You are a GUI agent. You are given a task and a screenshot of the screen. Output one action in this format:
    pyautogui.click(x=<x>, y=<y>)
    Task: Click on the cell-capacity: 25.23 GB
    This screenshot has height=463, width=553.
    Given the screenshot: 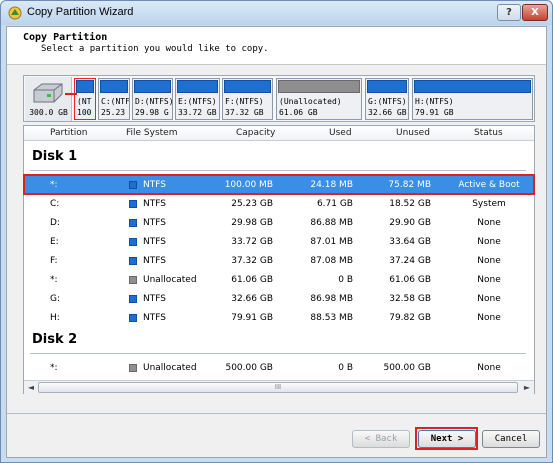 What is the action you would take?
    pyautogui.click(x=252, y=204)
    